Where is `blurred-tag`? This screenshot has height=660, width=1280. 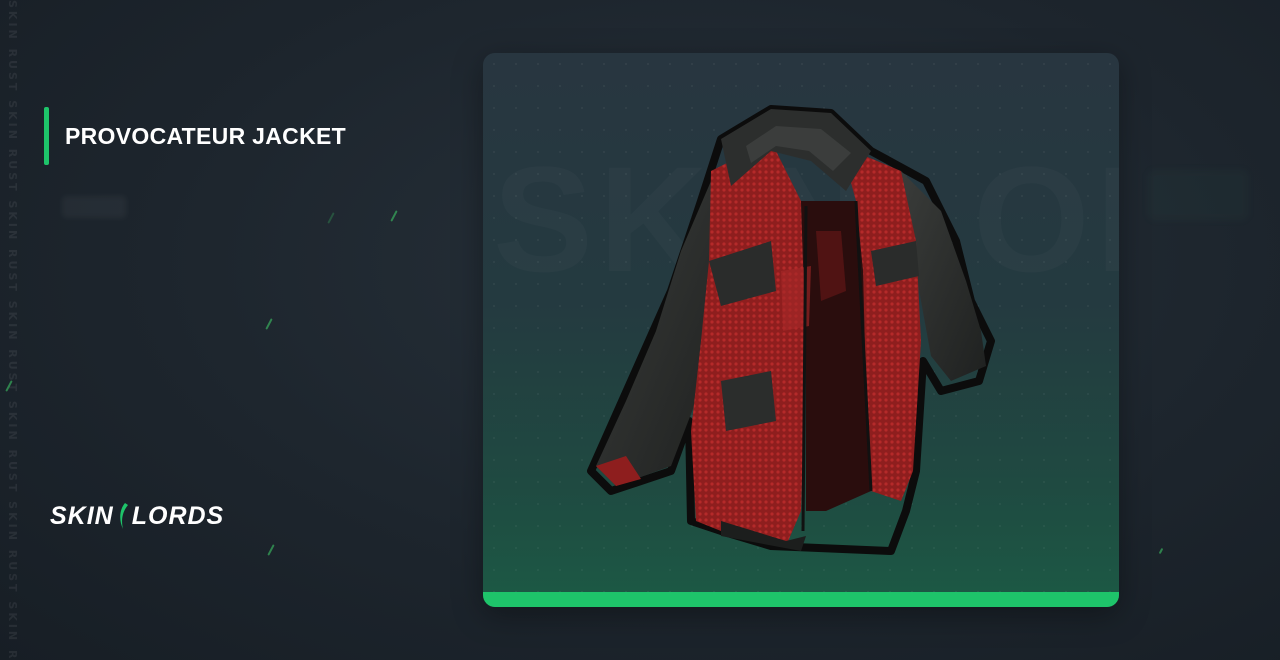
blurred-tag is located at coordinates (94, 207).